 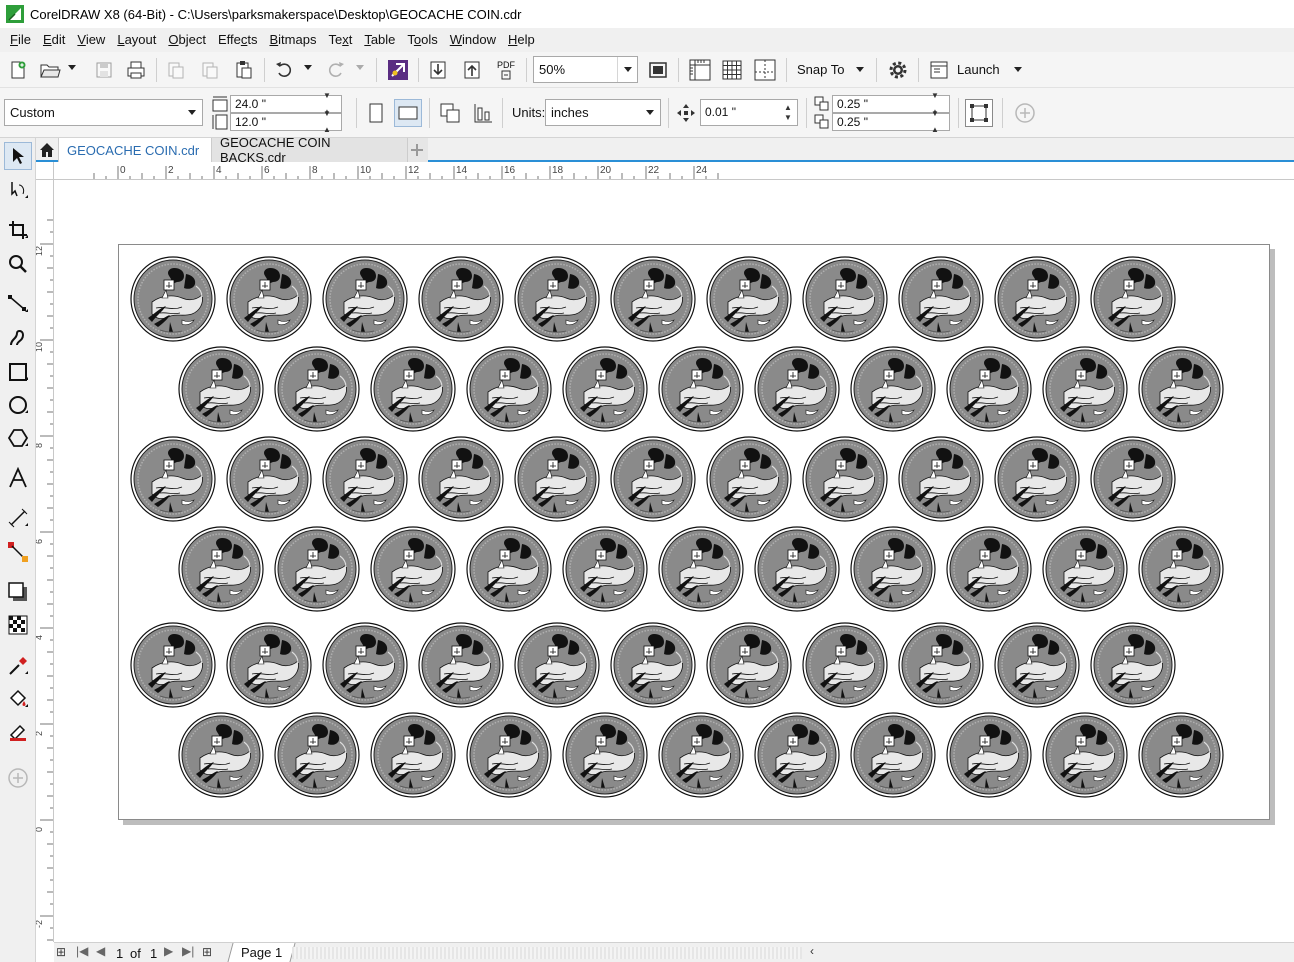 I want to click on show-rulers-icon, so click(x=700, y=70).